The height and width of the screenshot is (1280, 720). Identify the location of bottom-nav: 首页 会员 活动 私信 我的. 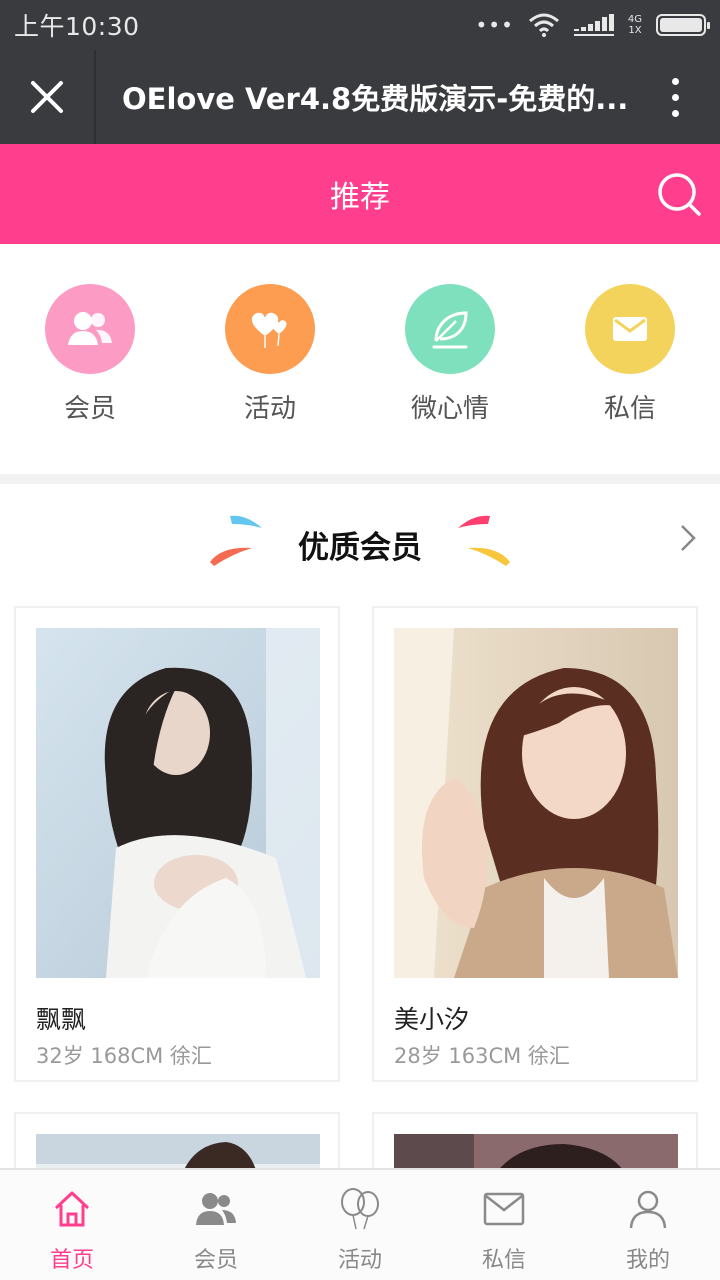
(360, 1224).